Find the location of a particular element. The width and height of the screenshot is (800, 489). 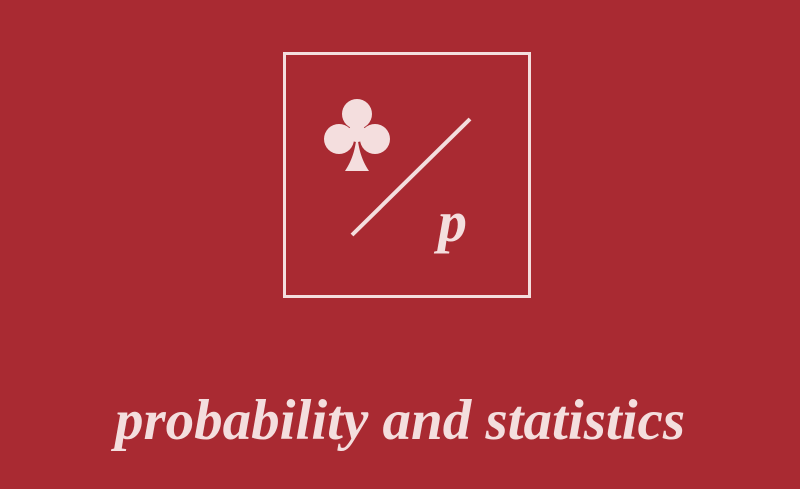

tagline: probability and statistics is located at coordinates (400, 420).